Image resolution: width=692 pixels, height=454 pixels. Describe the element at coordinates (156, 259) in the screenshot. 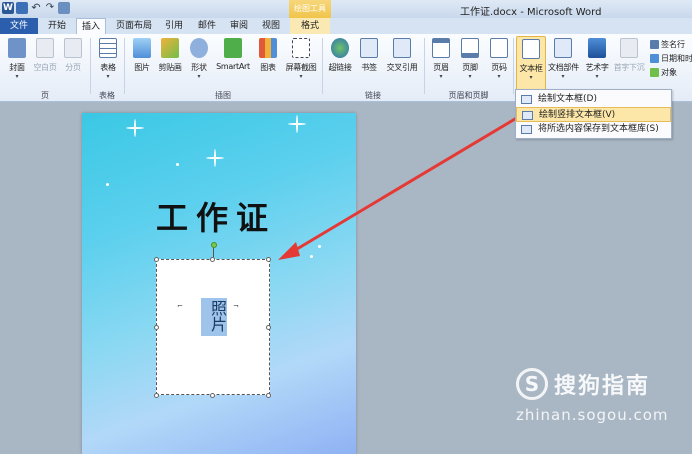

I see `resize-handle-tl` at that location.